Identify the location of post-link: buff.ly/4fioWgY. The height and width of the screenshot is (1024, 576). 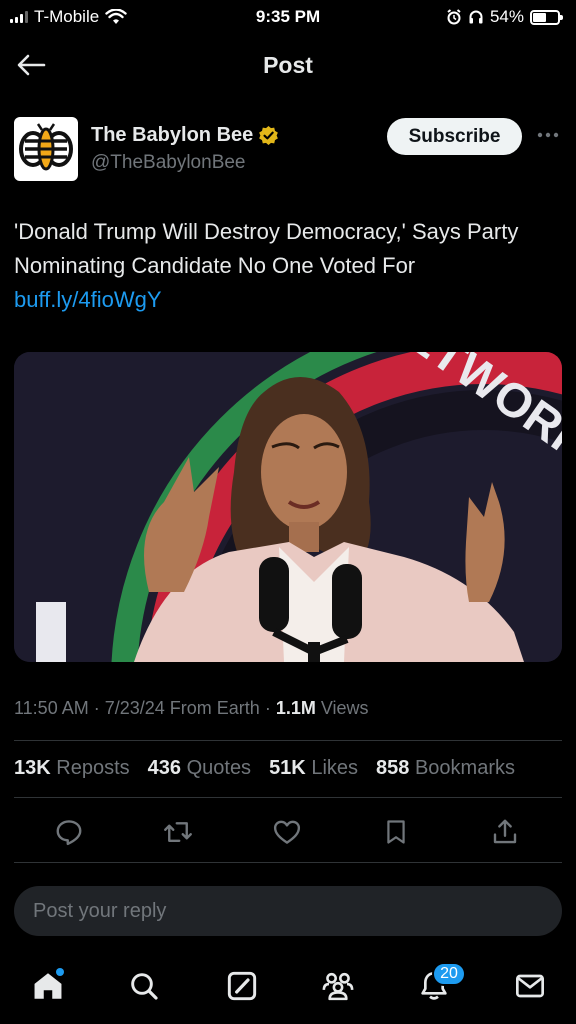
(284, 300).